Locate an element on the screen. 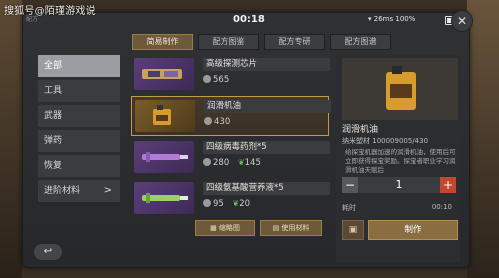  quantity-stepper: − 1 + is located at coordinates (399, 185).